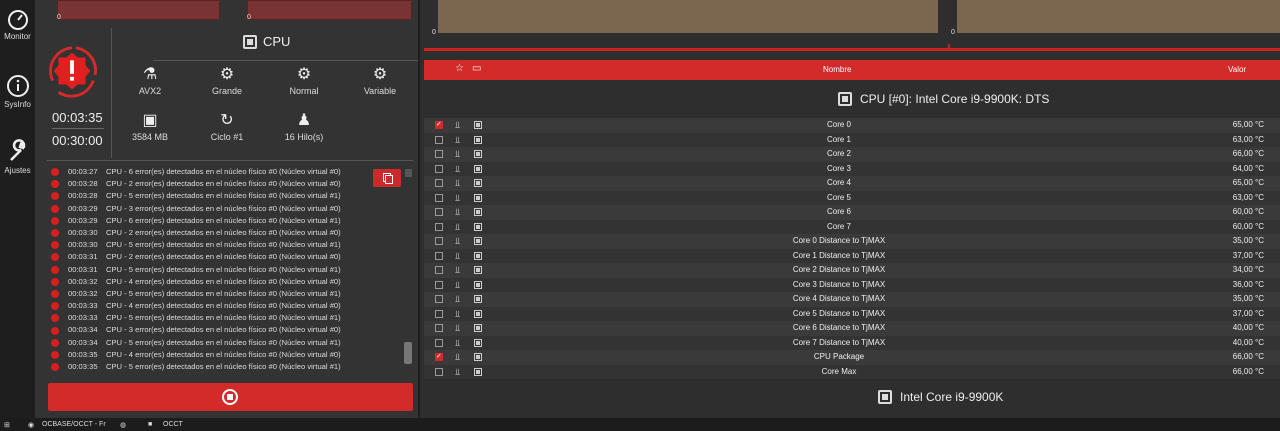  What do you see at coordinates (277, 41) in the screenshot?
I see `test-title-label: CPU` at bounding box center [277, 41].